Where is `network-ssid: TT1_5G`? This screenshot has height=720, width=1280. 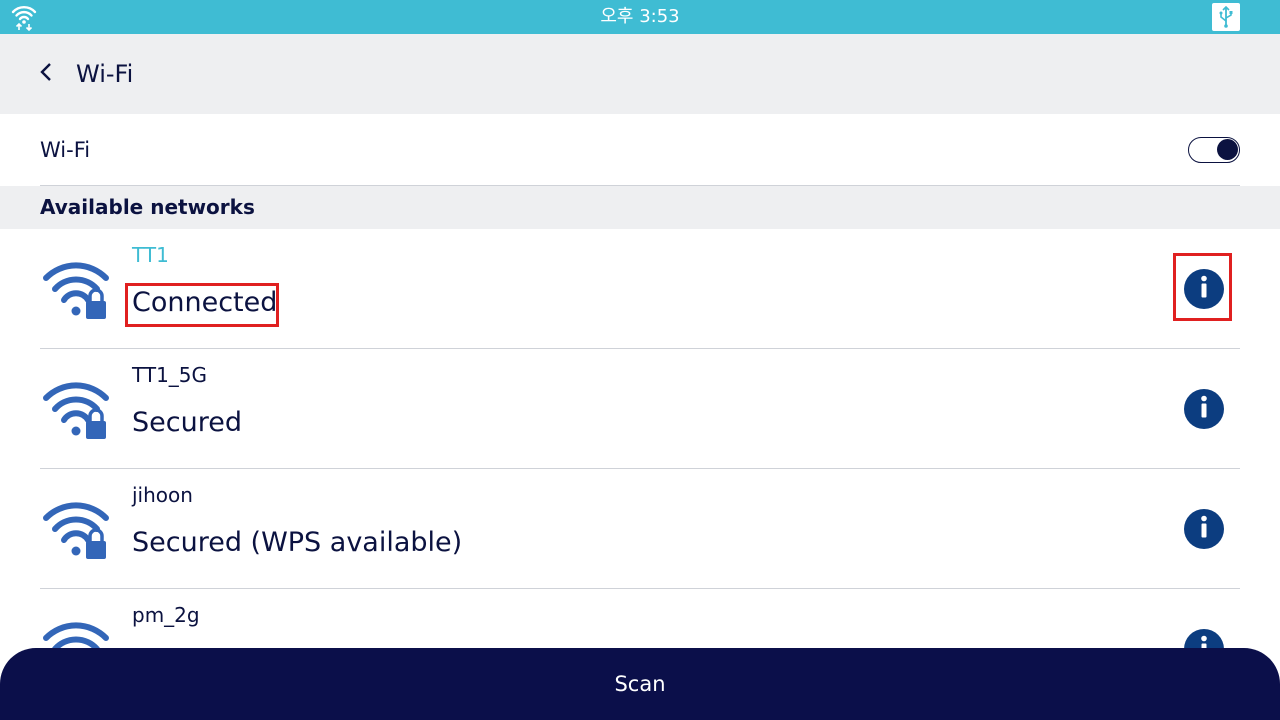
network-ssid: TT1_5G is located at coordinates (170, 375).